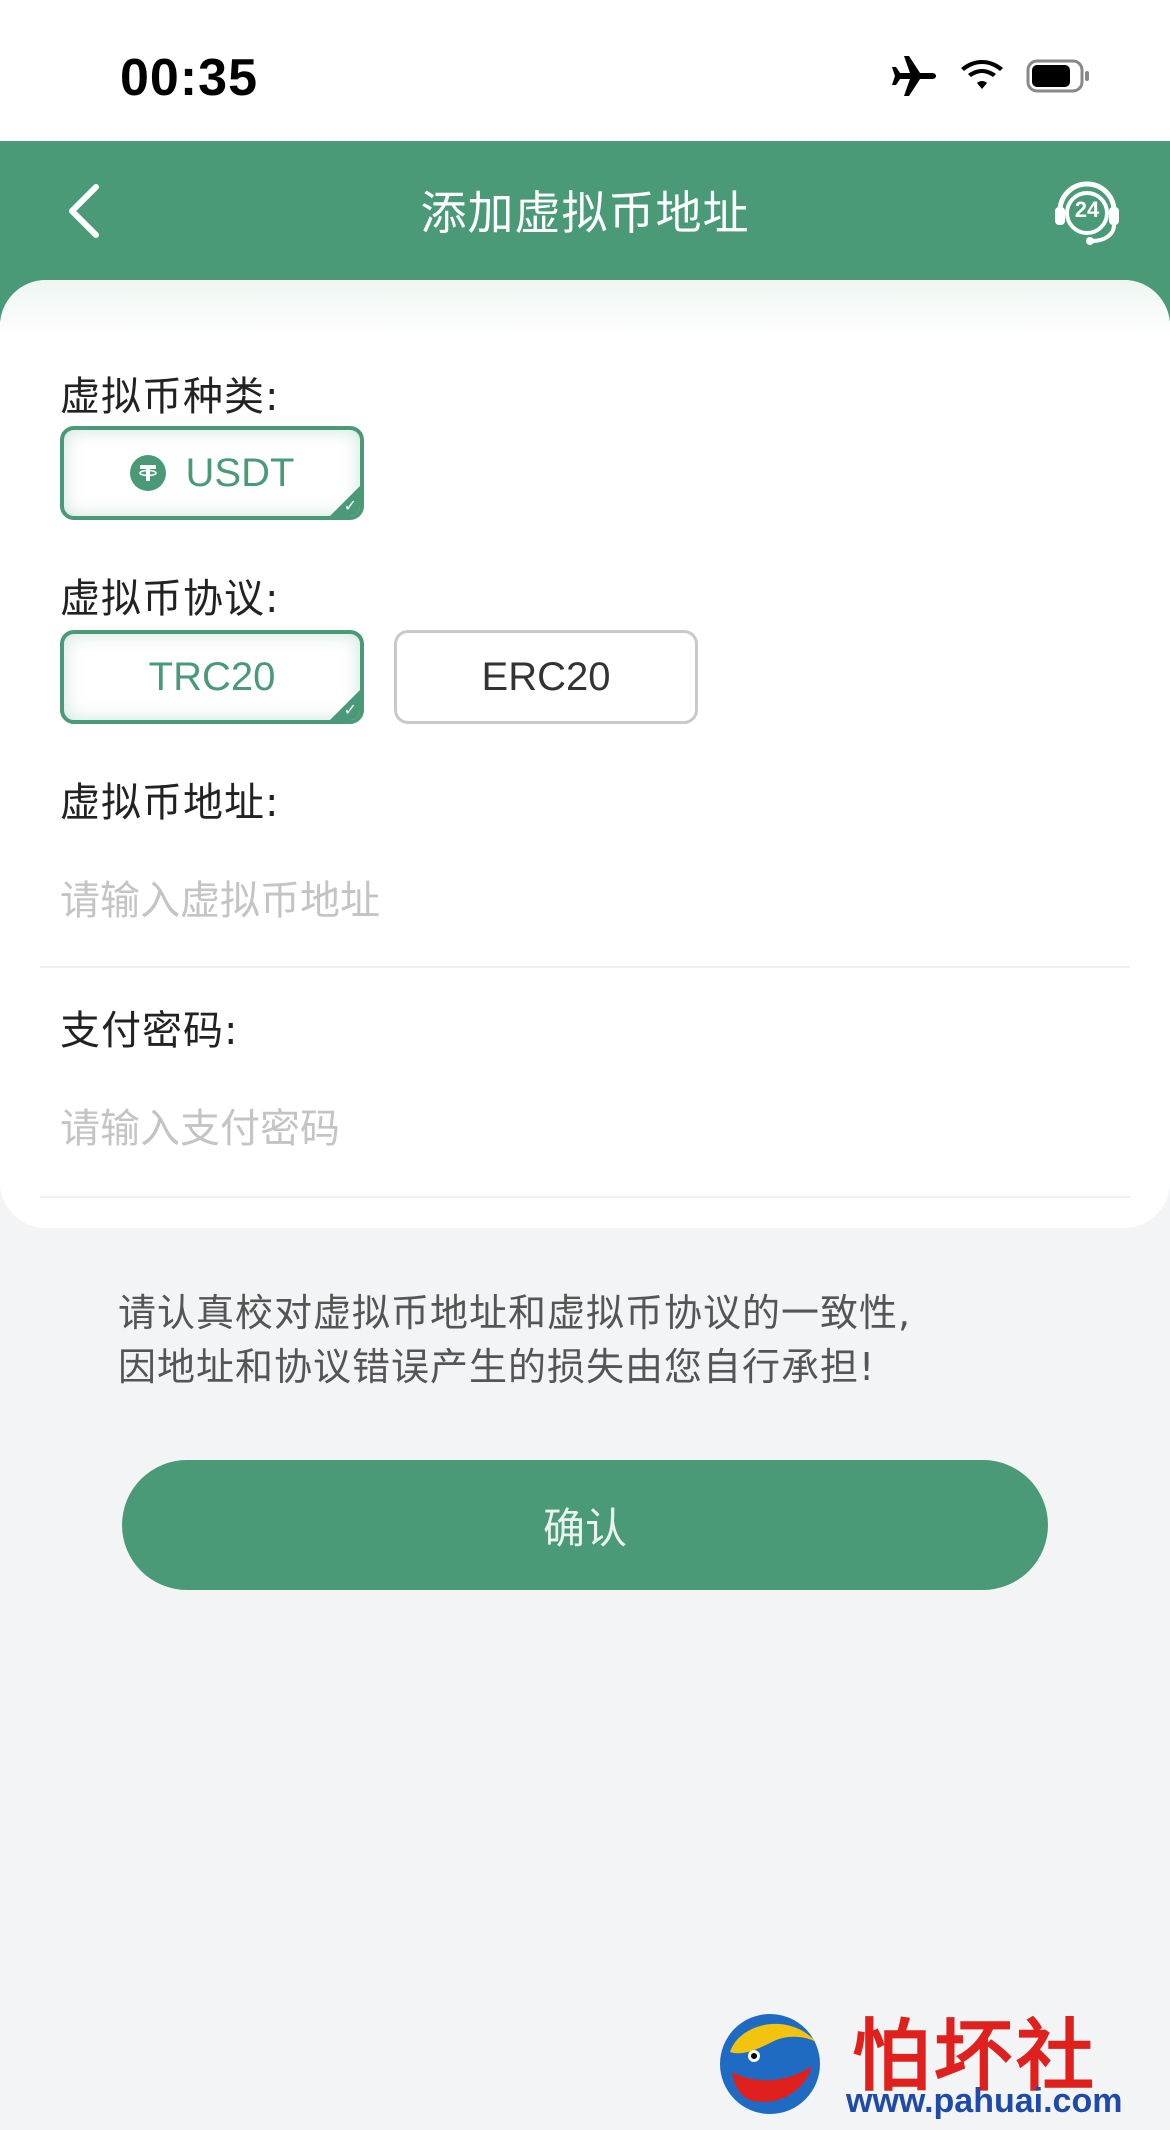 This screenshot has height=2130, width=1170. I want to click on support-24h-label: 24, so click(1087, 209).